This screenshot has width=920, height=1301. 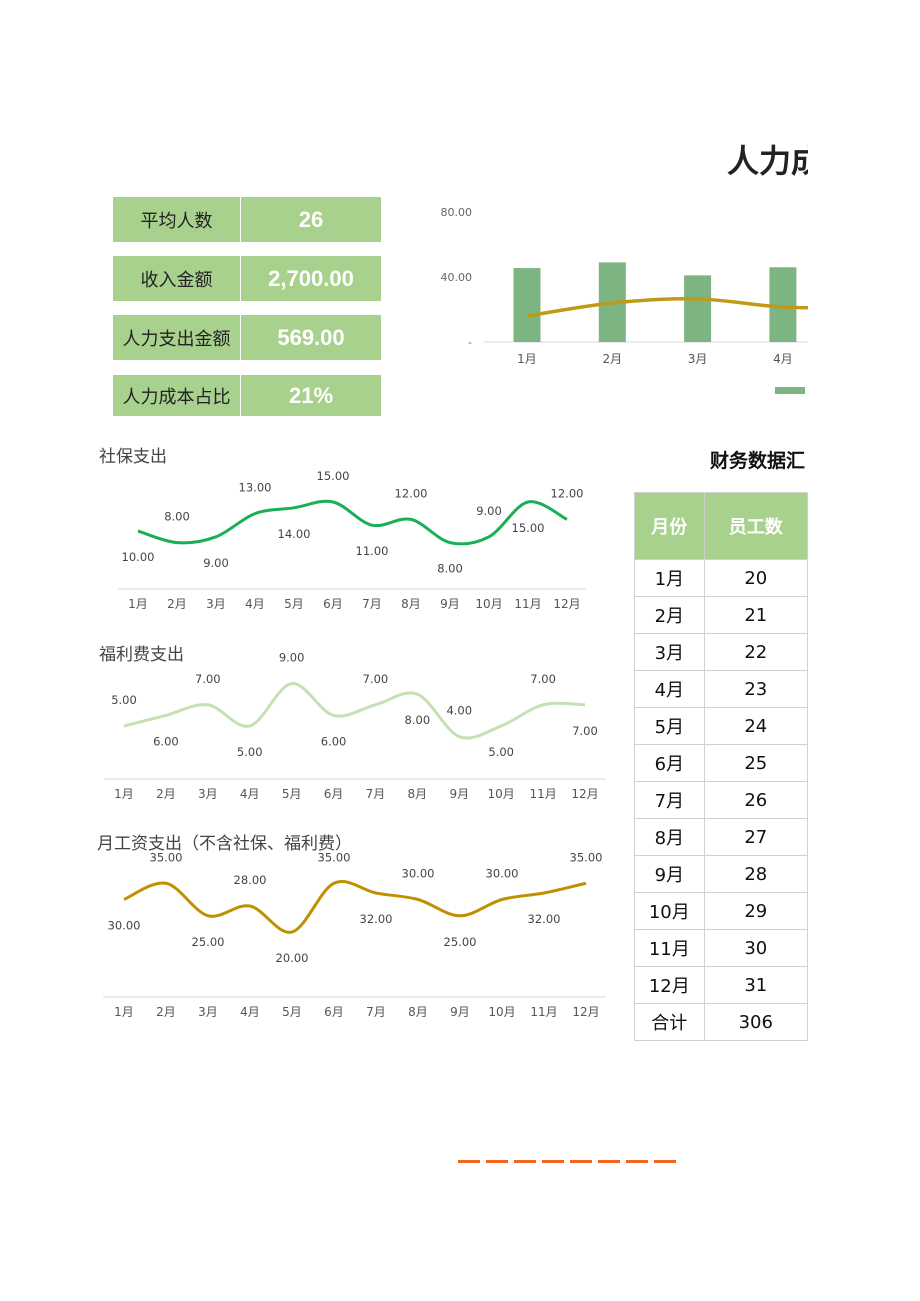 What do you see at coordinates (755, 911) in the screenshot?
I see `headcount-cell: 29` at bounding box center [755, 911].